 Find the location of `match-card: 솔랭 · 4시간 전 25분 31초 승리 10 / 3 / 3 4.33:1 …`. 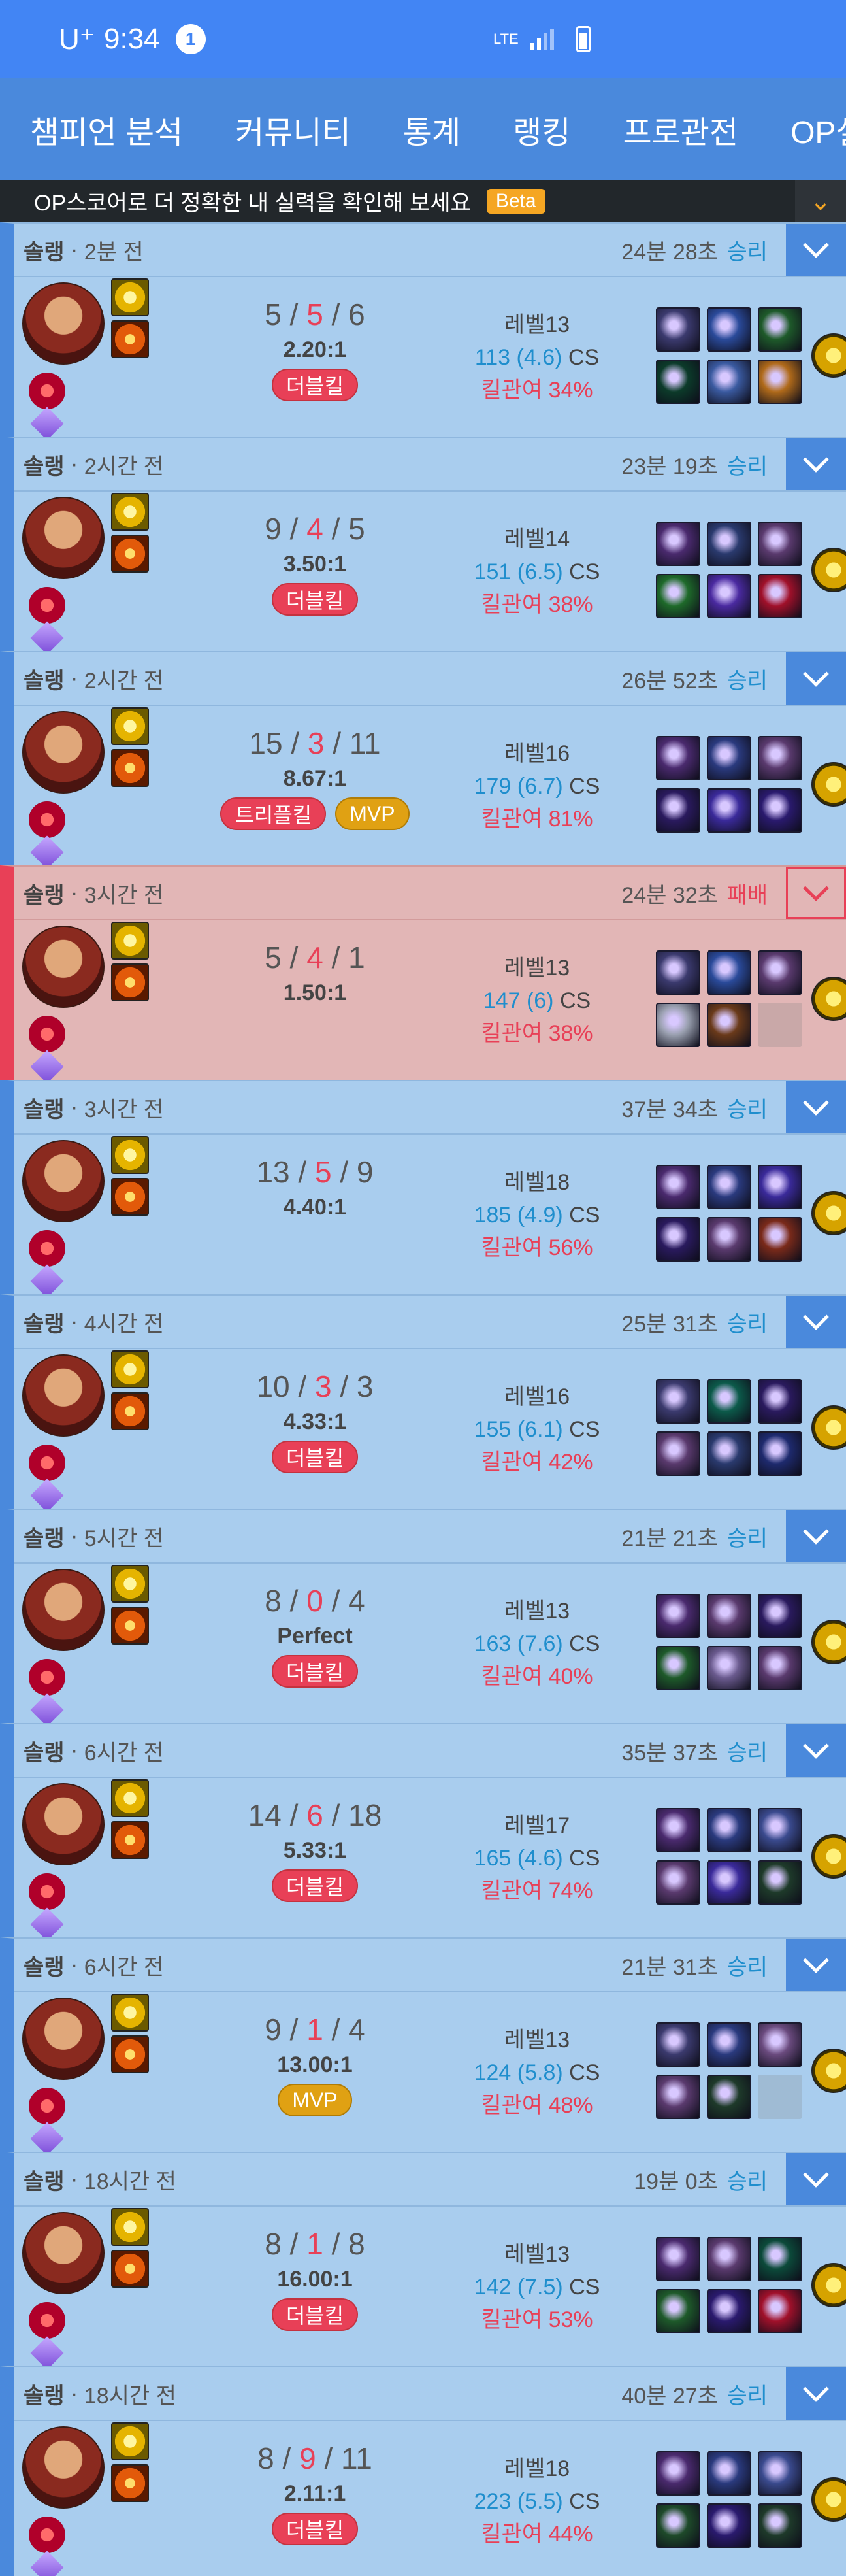

match-card: 솔랭 · 4시간 전 25분 31초 승리 10 / 3 / 3 4.33:1 … is located at coordinates (423, 1404).